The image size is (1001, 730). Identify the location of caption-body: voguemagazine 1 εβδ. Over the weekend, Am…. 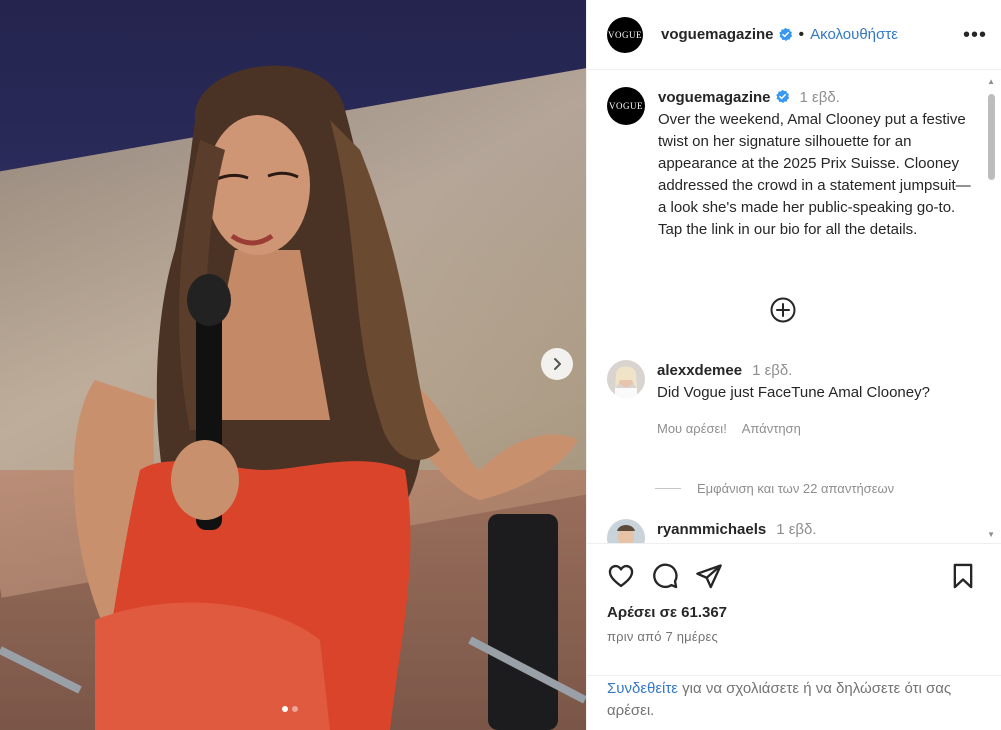
(814, 164).